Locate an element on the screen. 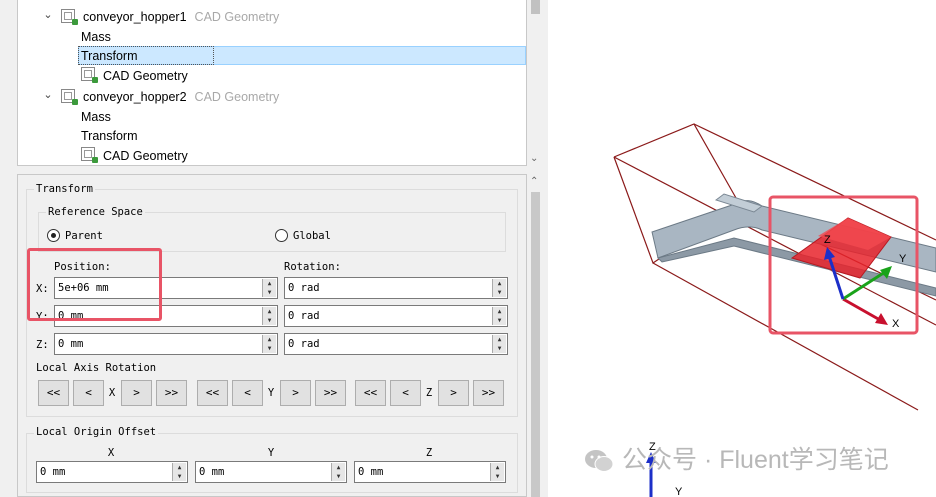 Image resolution: width=936 pixels, height=497 pixels. tree-item-conveyor-hopper1: conveyor_hopper1 CAD Geometry is located at coordinates (181, 17).